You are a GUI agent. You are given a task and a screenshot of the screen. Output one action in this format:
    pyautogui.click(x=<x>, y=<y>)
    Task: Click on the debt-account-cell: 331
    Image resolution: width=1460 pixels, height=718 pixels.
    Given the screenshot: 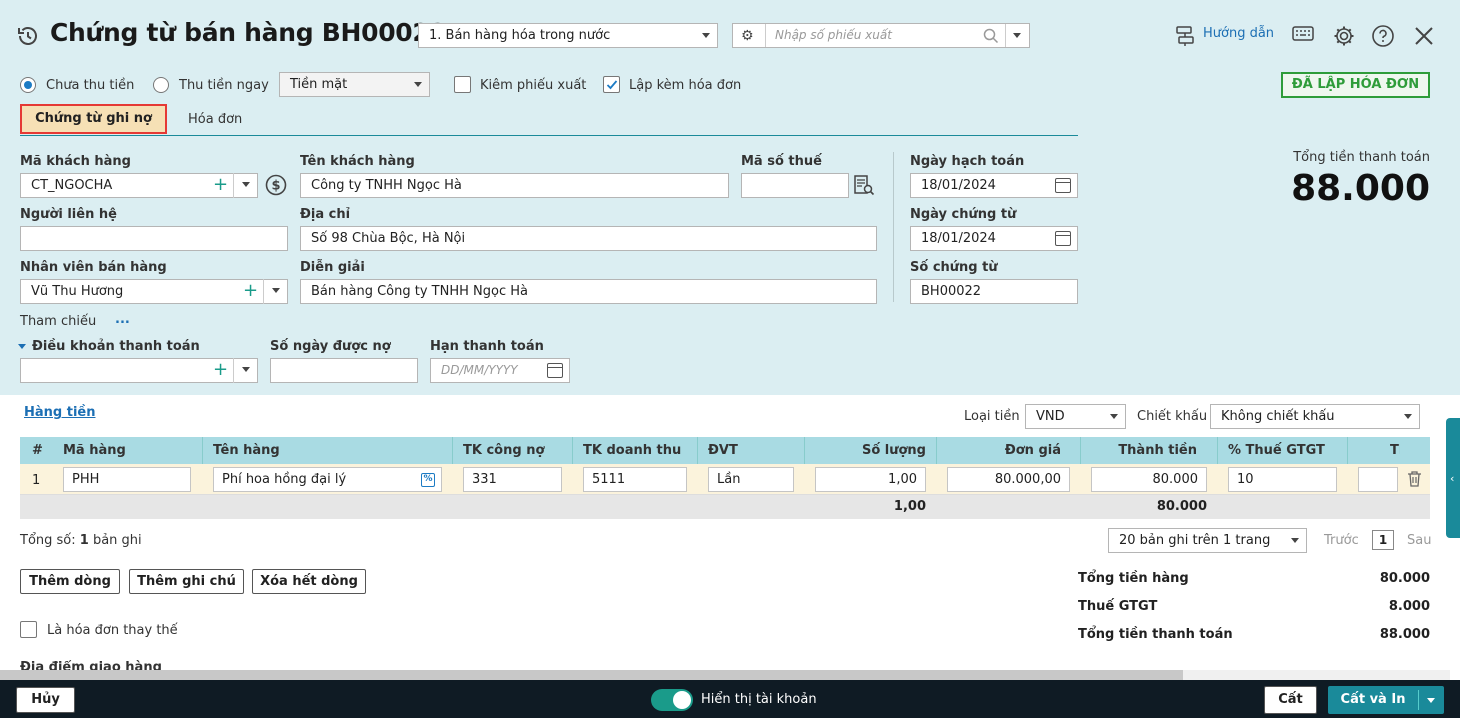 What is the action you would take?
    pyautogui.click(x=512, y=479)
    